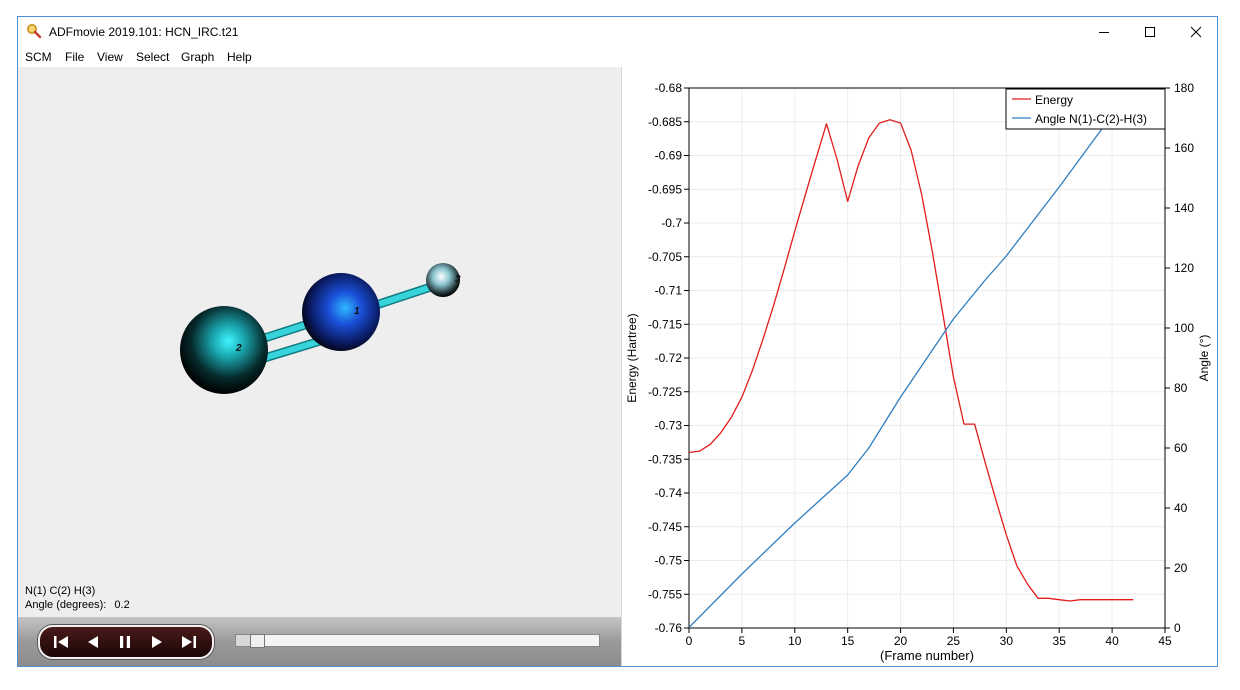 This screenshot has width=1240, height=690. I want to click on y2-axis-ticks: 0 20 40 60 80 100 120 140 160 180, so click(1179, 358).